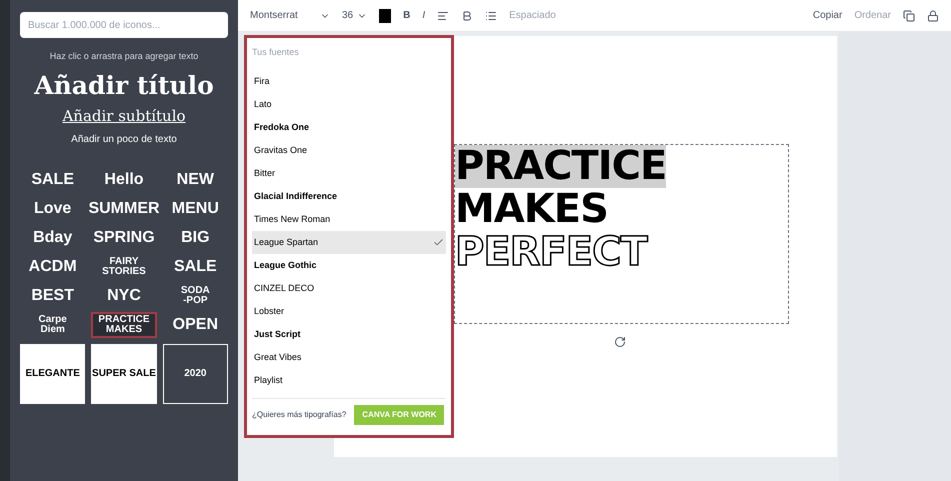 The width and height of the screenshot is (951, 481). Describe the element at coordinates (349, 196) in the screenshot. I see `font-option: Glacial Indifference` at that location.